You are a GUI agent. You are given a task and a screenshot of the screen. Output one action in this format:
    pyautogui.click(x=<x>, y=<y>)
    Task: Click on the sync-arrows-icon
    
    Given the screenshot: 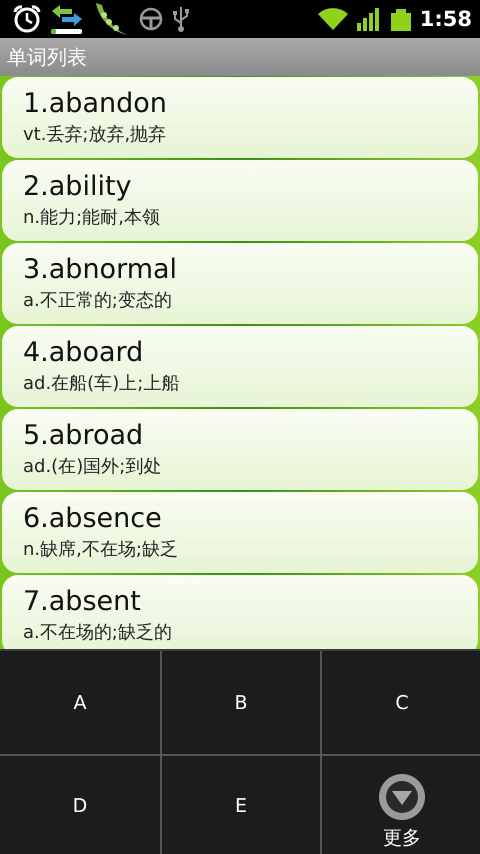 What is the action you would take?
    pyautogui.click(x=67, y=19)
    